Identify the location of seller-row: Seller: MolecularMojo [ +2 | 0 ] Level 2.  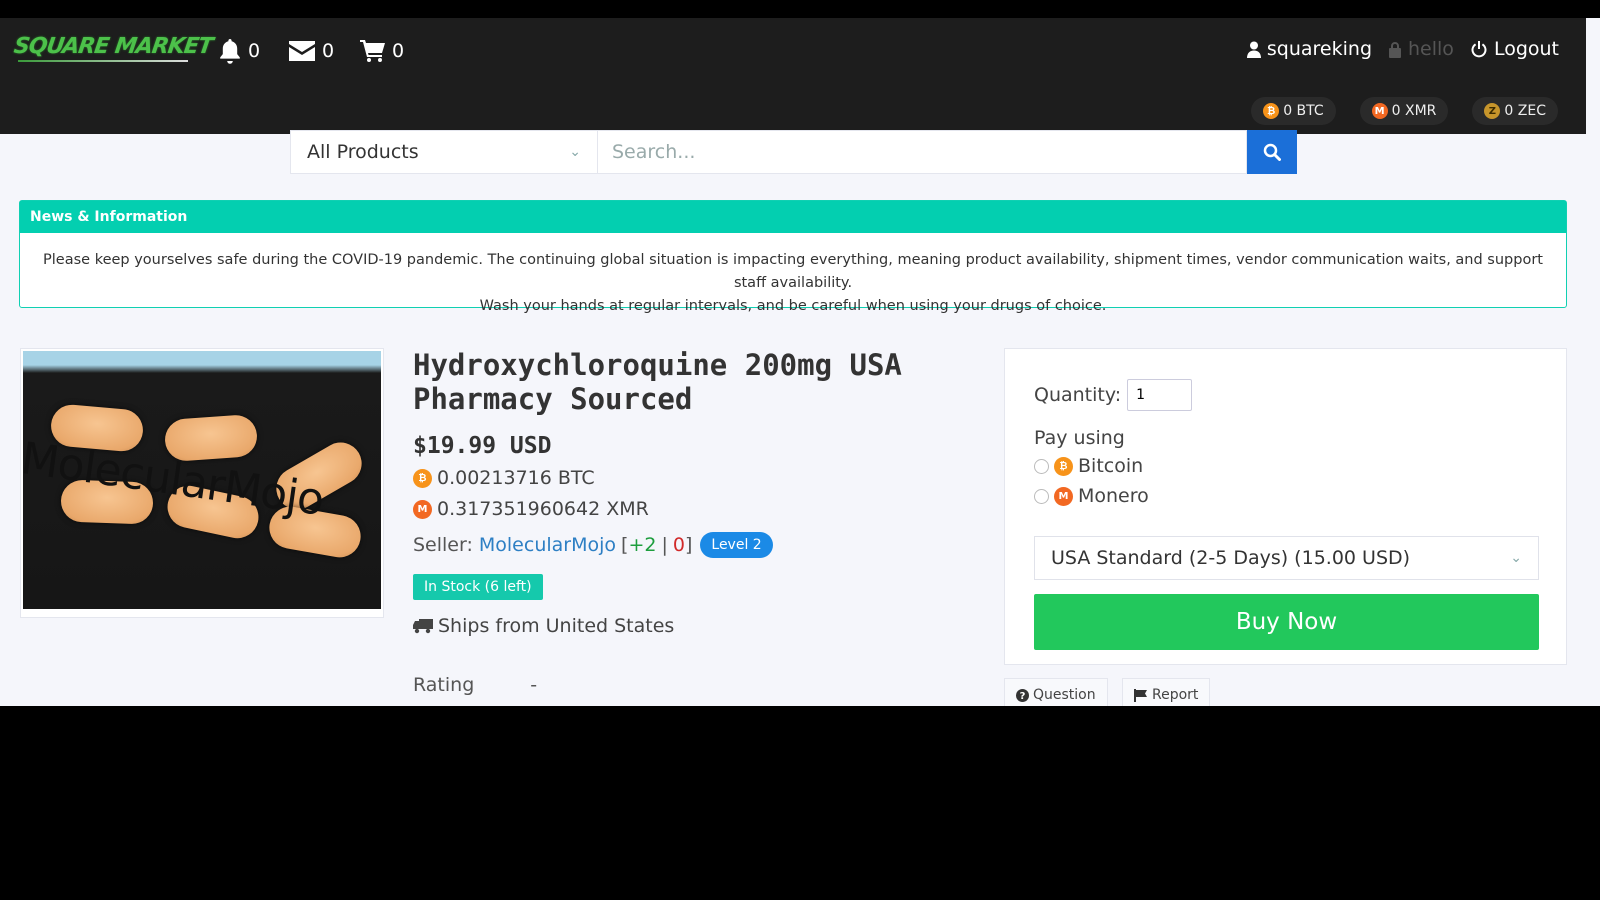
(593, 545).